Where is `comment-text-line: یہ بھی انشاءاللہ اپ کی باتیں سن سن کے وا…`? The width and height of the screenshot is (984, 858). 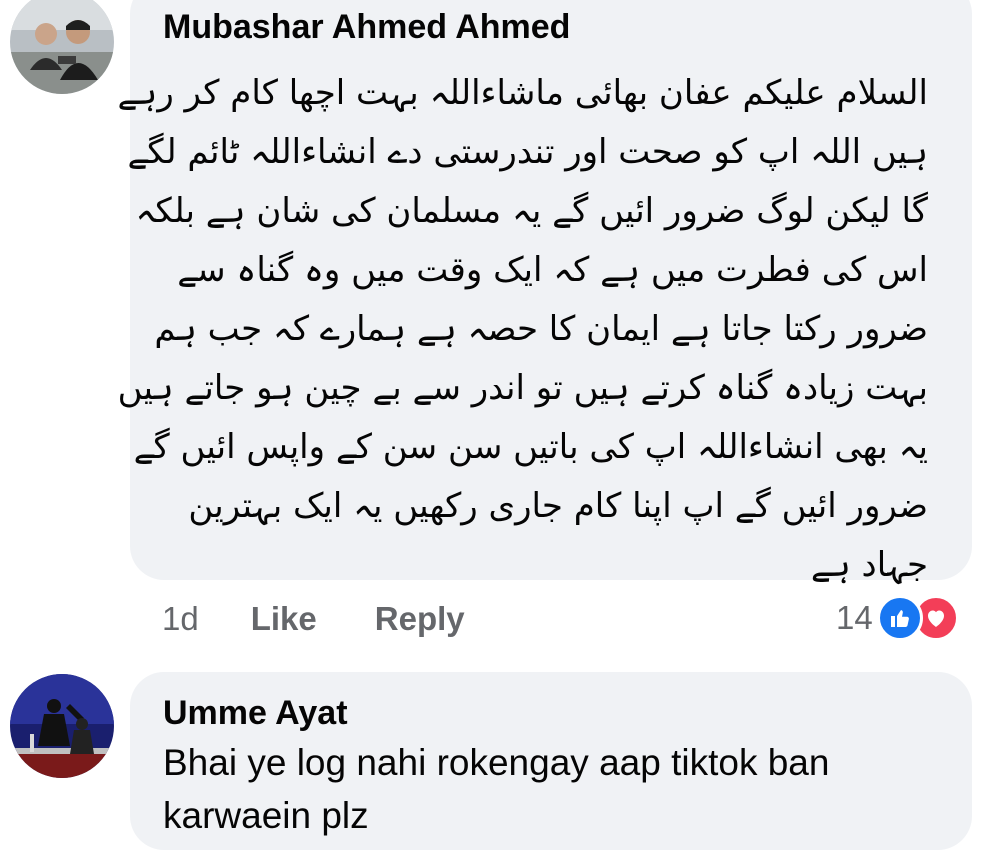
comment-text-line: یہ بھی انشاءاللہ اپ کی باتیں سن سن کے وا… is located at coordinates (530, 447).